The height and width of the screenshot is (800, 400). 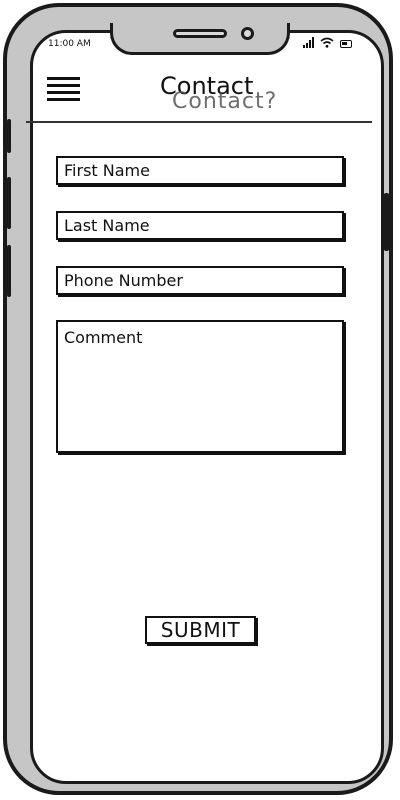 I want to click on camera-icon, so click(x=247, y=33).